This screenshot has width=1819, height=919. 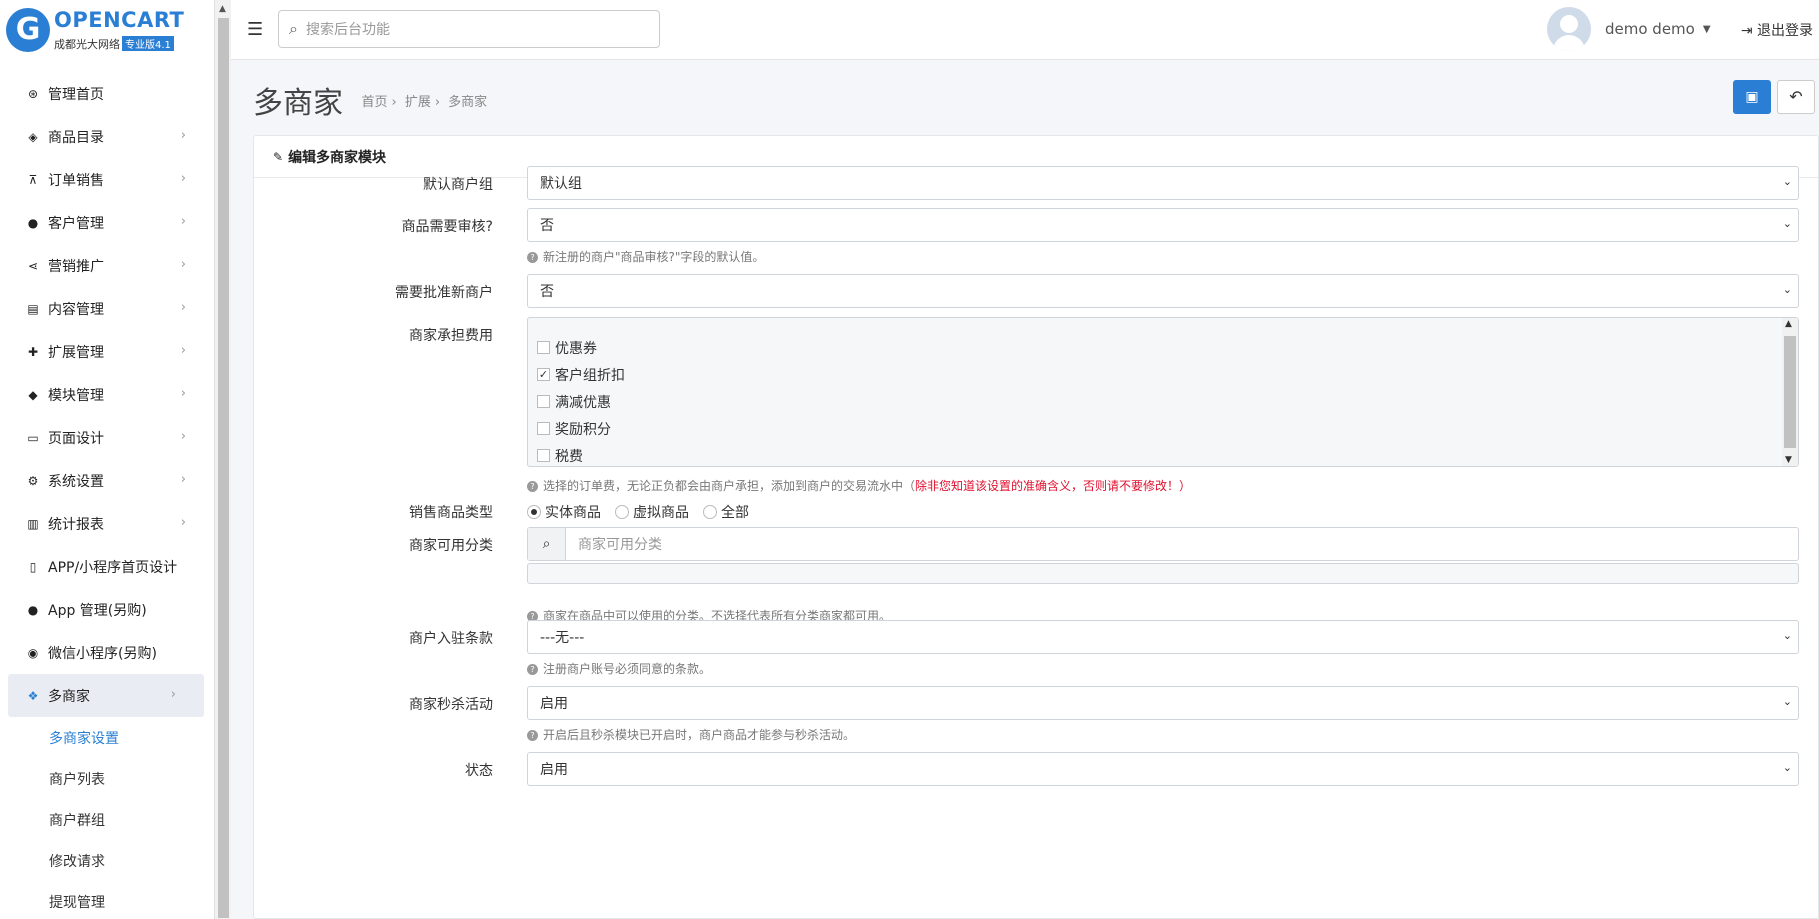 What do you see at coordinates (583, 429) in the screenshot?
I see `fee-option-label: 奖励积分` at bounding box center [583, 429].